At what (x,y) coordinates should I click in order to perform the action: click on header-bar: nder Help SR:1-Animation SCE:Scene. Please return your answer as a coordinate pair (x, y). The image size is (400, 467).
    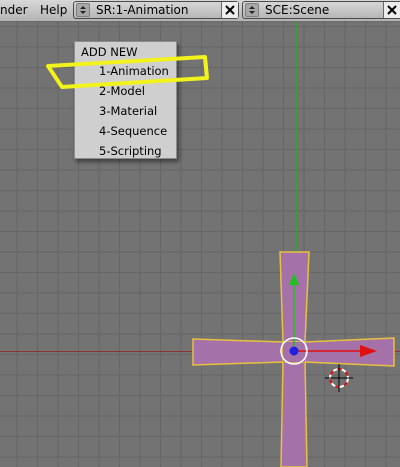
    Looking at the image, I should click on (200, 11).